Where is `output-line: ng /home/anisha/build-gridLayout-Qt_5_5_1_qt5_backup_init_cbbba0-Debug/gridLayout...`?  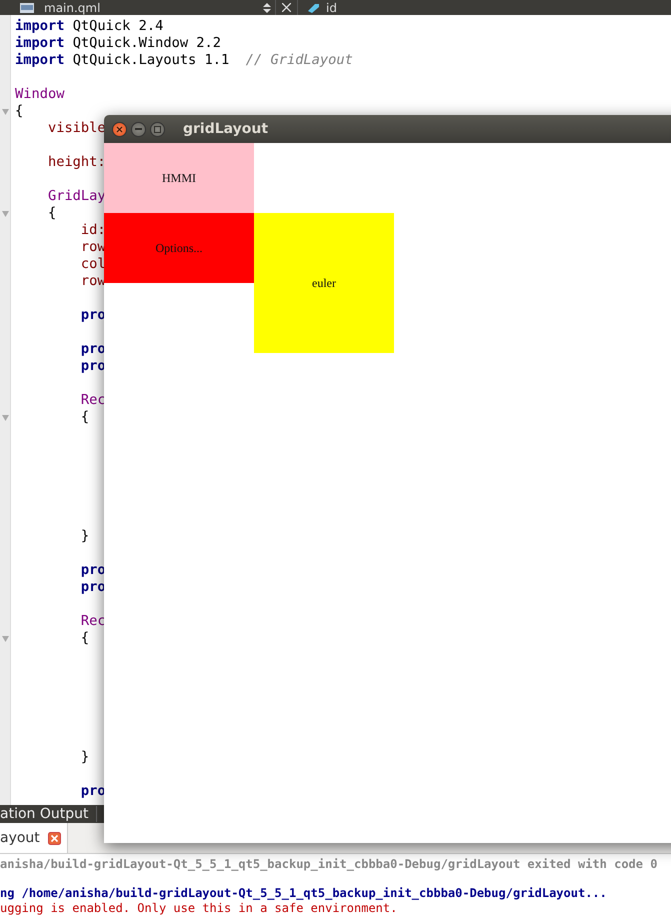 output-line: ng /home/anisha/build-gridLayout-Qt_5_5_1_qt5_backup_init_cbbba0-Debug/gridLayout... is located at coordinates (303, 893).